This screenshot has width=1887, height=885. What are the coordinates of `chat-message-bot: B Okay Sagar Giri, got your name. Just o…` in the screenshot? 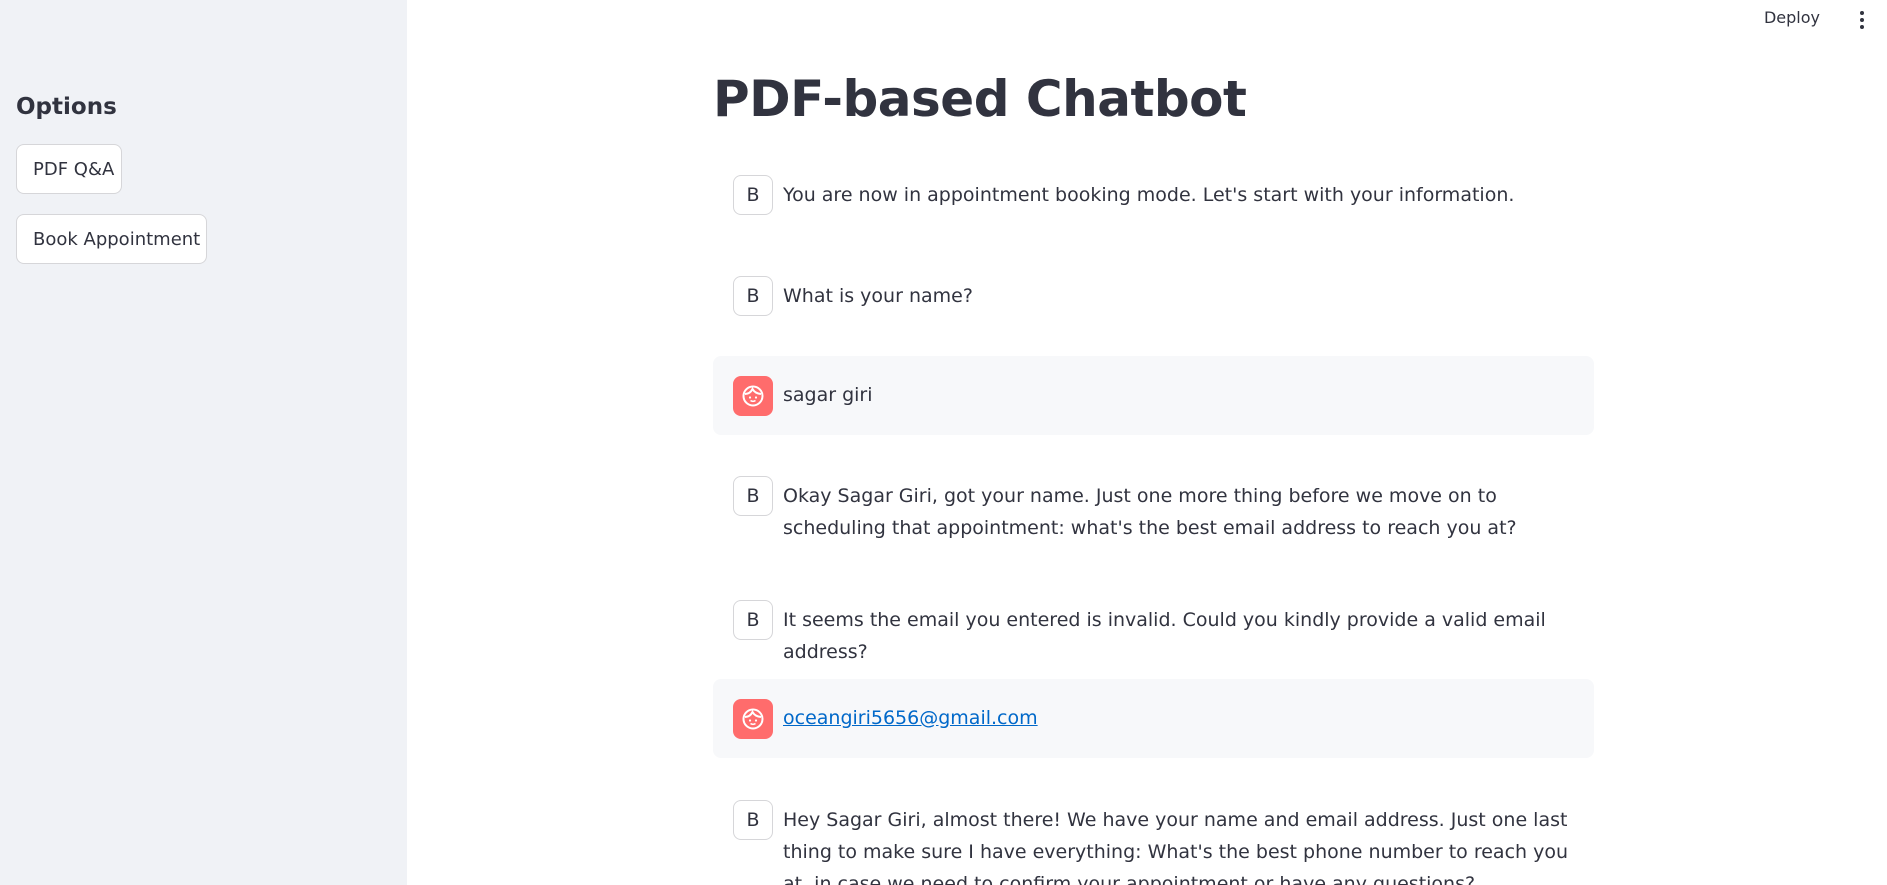 It's located at (1153, 508).